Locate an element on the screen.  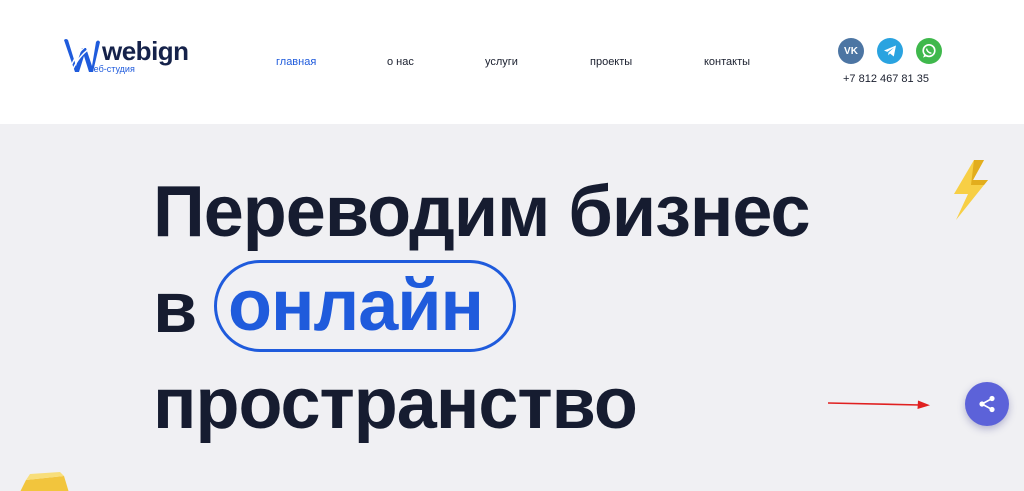
logo: webign веб-студия is located at coordinates (137, 57).